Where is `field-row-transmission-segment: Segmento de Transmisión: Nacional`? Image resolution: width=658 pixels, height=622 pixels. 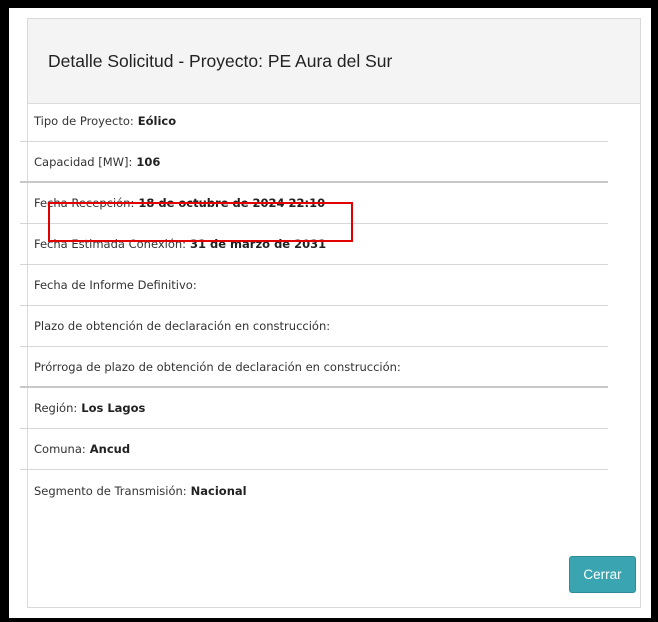
field-row-transmission-segment: Segmento de Transmisión: Nacional is located at coordinates (314, 490).